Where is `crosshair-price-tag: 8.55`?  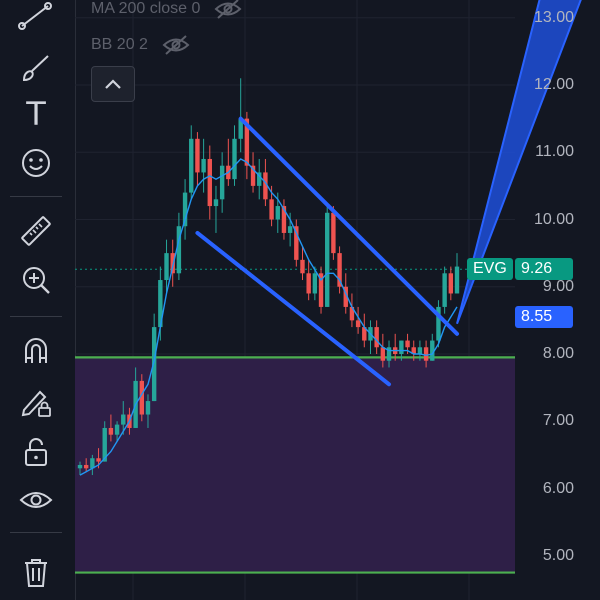 crosshair-price-tag: 8.55 is located at coordinates (544, 317).